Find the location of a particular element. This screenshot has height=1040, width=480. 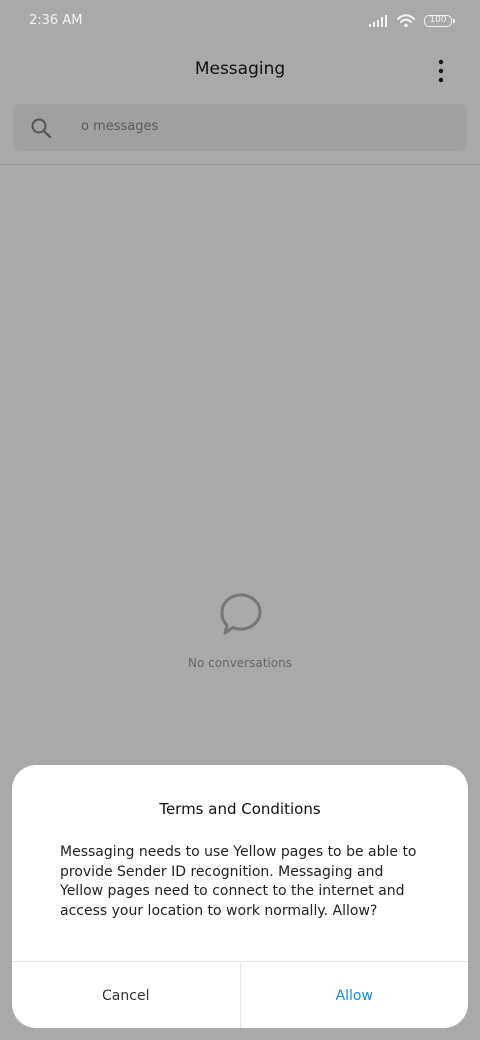

more-vert-icon is located at coordinates (441, 71).